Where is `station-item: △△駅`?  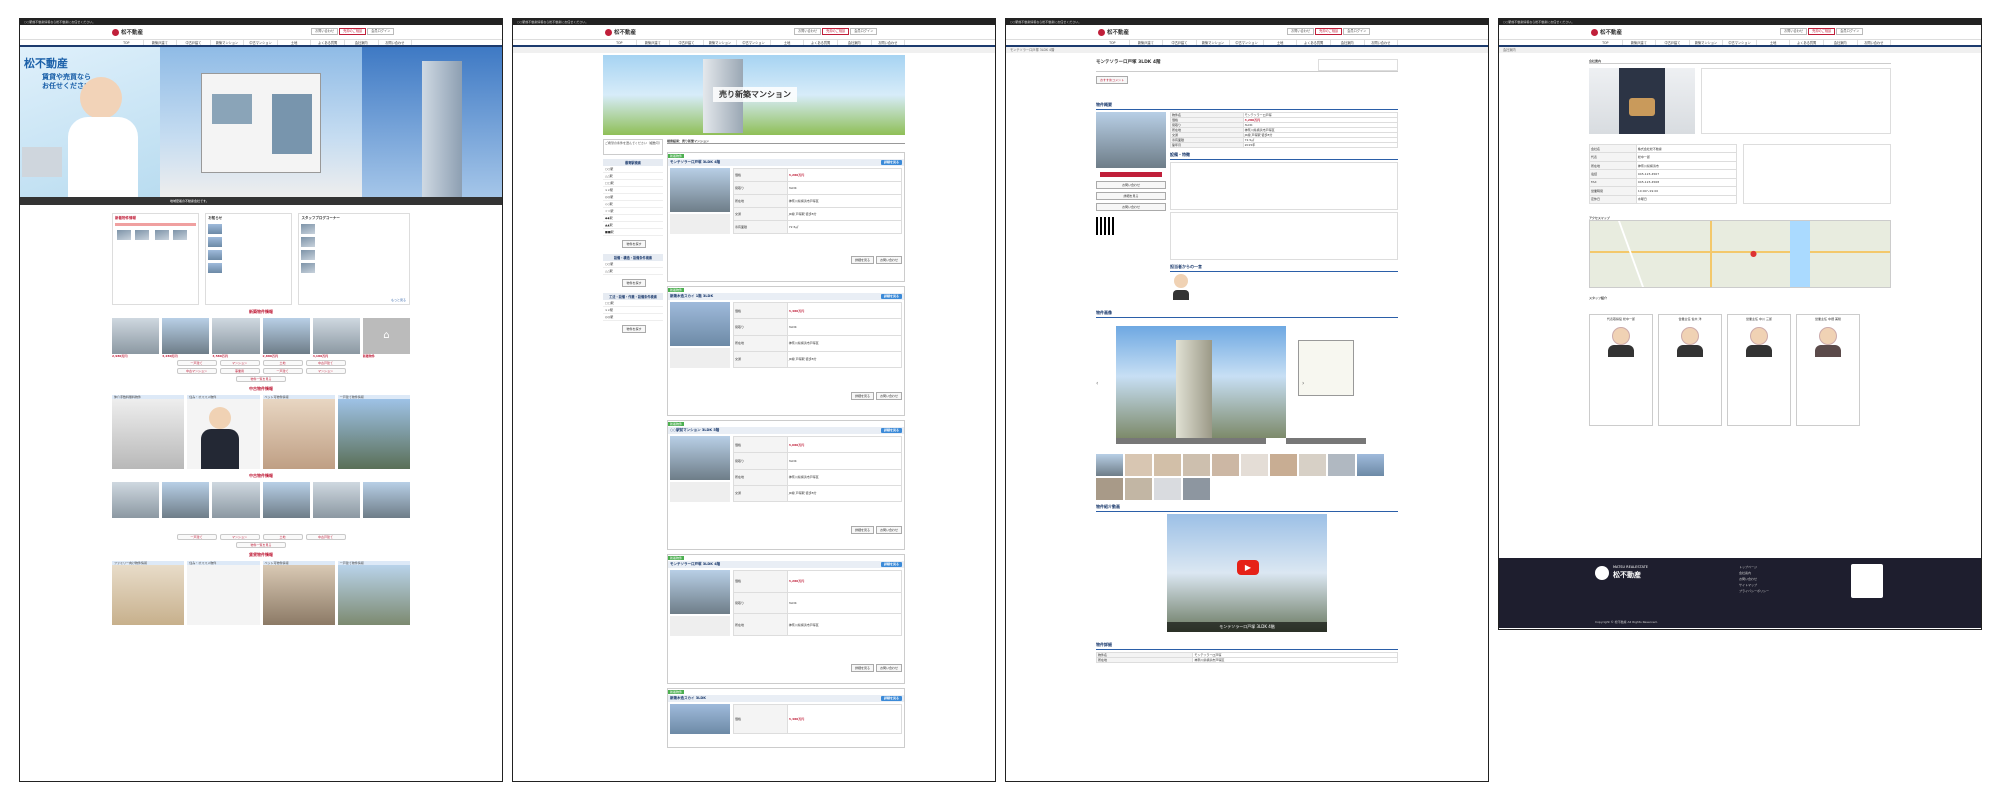 station-item: △△駅 is located at coordinates (633, 176).